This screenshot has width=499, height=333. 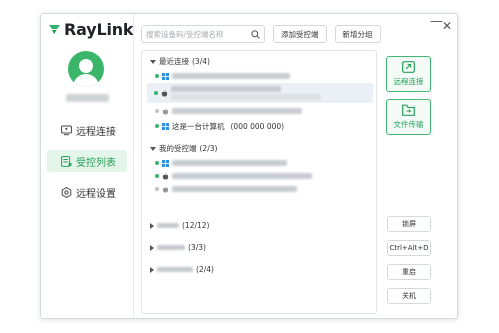 What do you see at coordinates (179, 225) in the screenshot?
I see `group-header-collapsed: (12/12)` at bounding box center [179, 225].